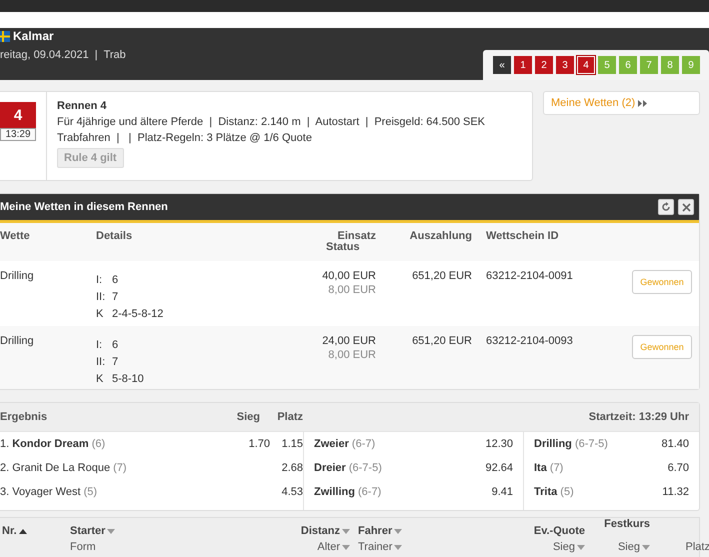 Image resolution: width=709 pixels, height=557 pixels. What do you see at coordinates (502, 492) in the screenshot?
I see `payout-value: 9.41` at bounding box center [502, 492].